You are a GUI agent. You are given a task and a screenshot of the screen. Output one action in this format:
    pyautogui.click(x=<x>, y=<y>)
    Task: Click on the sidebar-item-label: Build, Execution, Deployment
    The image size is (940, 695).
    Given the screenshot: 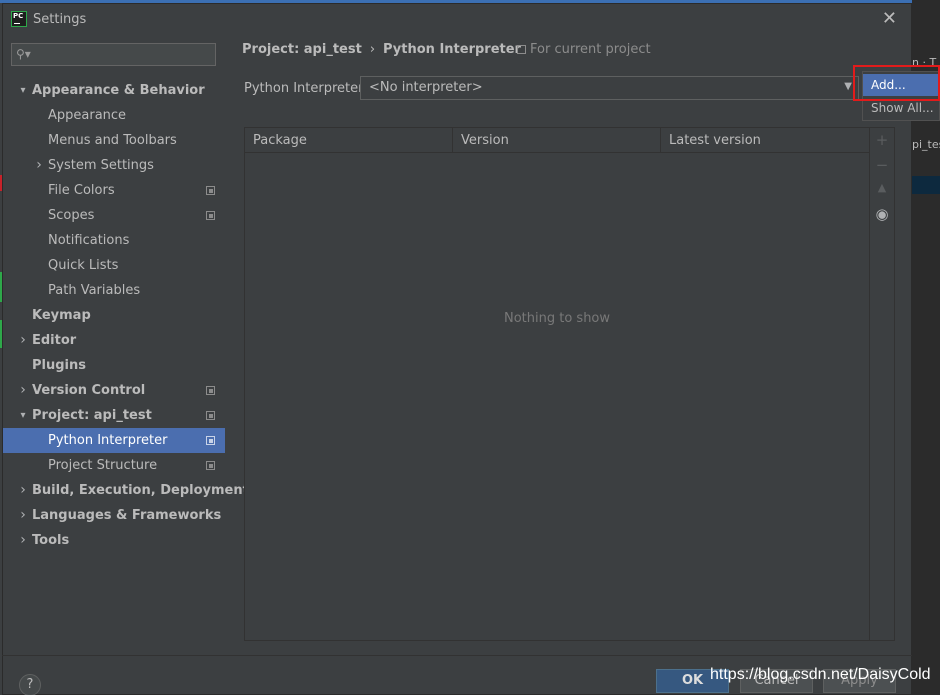 What is the action you would take?
    pyautogui.click(x=140, y=490)
    